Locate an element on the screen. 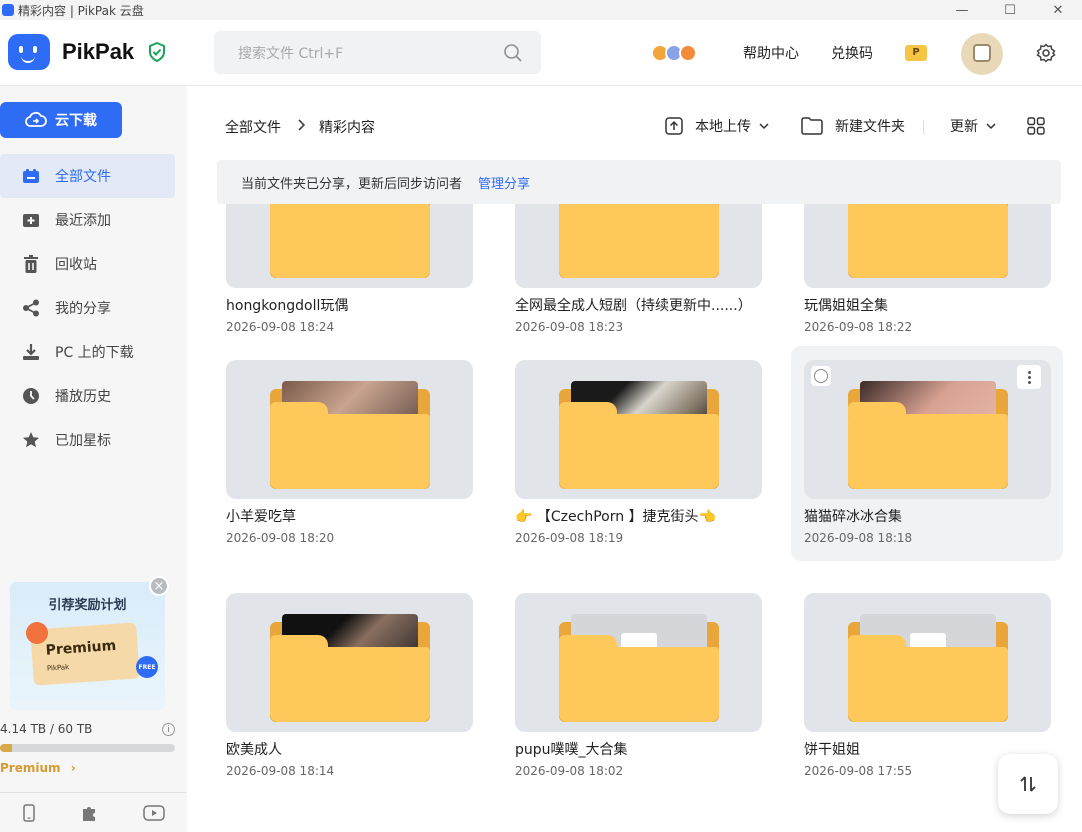  upload-button: 本地上传 is located at coordinates (717, 126).